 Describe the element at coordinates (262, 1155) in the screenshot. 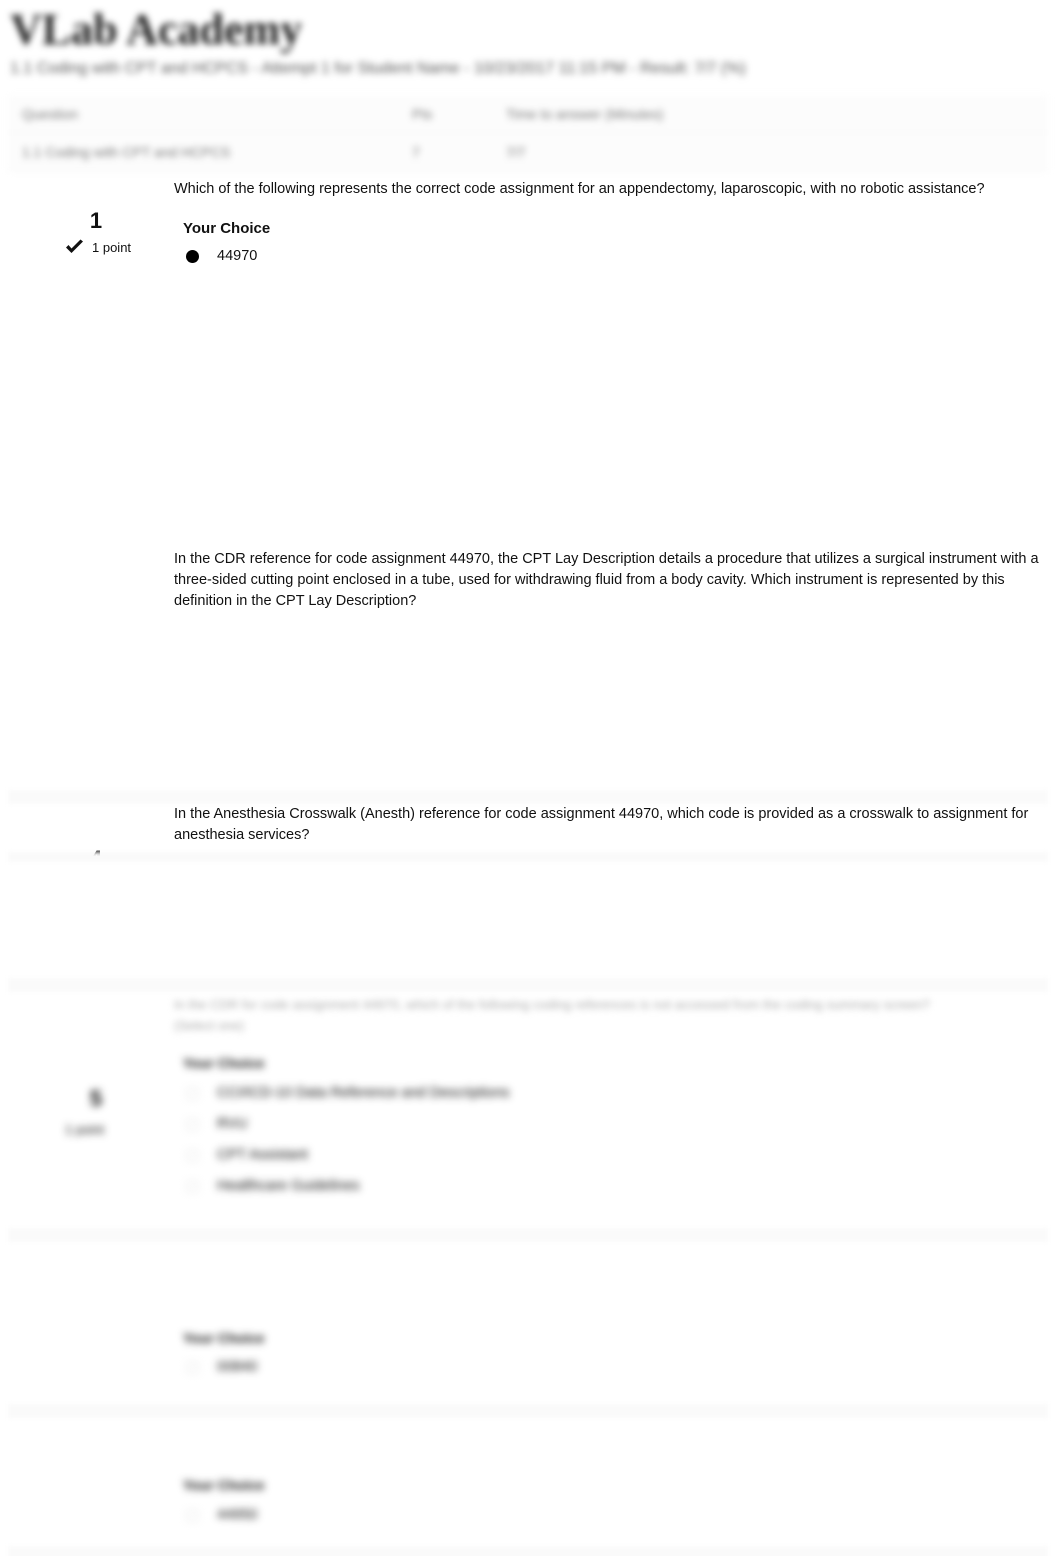

I see `choice-label: CPT Assistant` at that location.